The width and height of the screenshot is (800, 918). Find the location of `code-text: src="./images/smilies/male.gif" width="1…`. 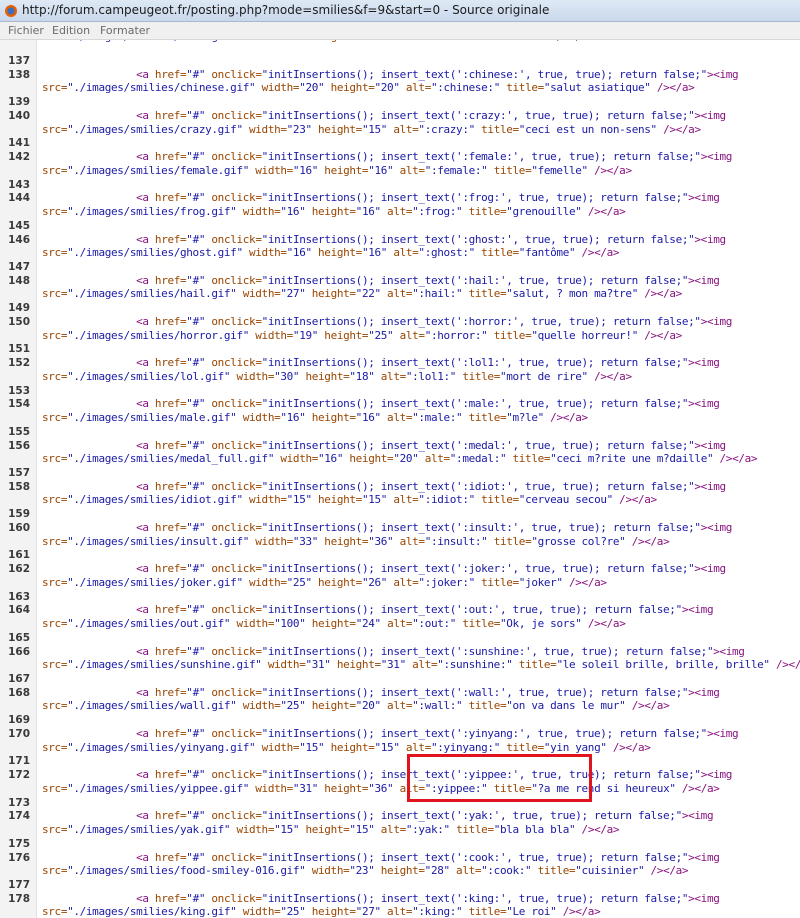

code-text: src="./images/smilies/male.gif" width="1… is located at coordinates (315, 417).